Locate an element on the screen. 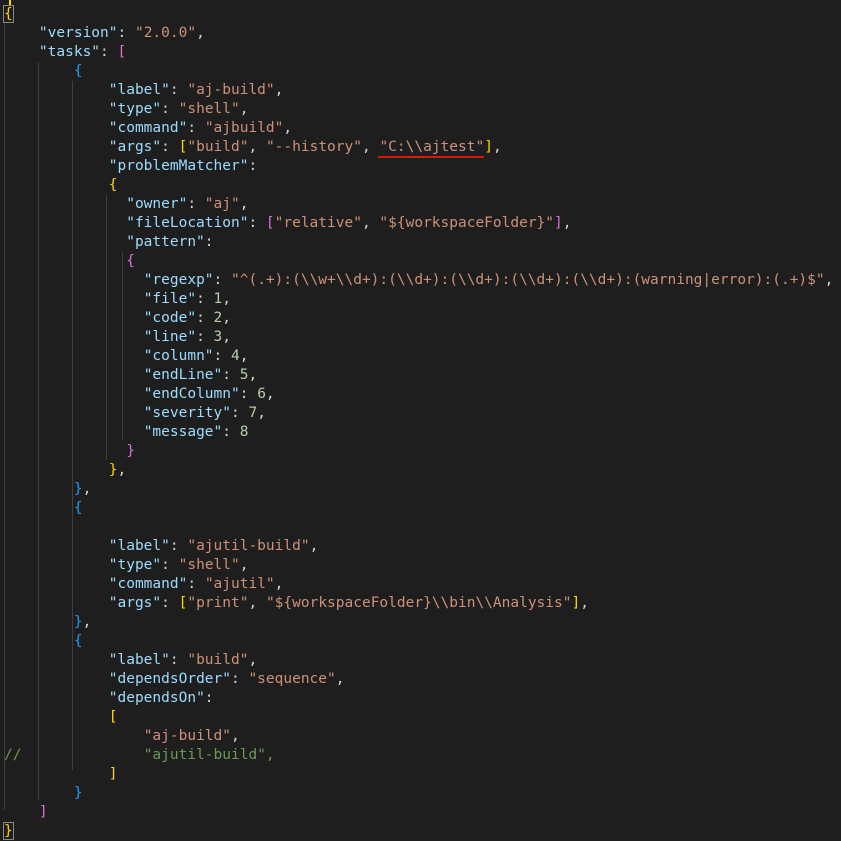 The image size is (841, 841). code-line: "column": 4, is located at coordinates (126, 356).